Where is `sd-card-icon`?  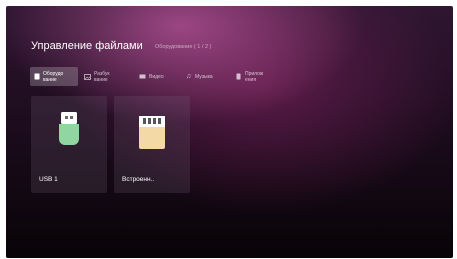 sd-card-icon is located at coordinates (152, 134).